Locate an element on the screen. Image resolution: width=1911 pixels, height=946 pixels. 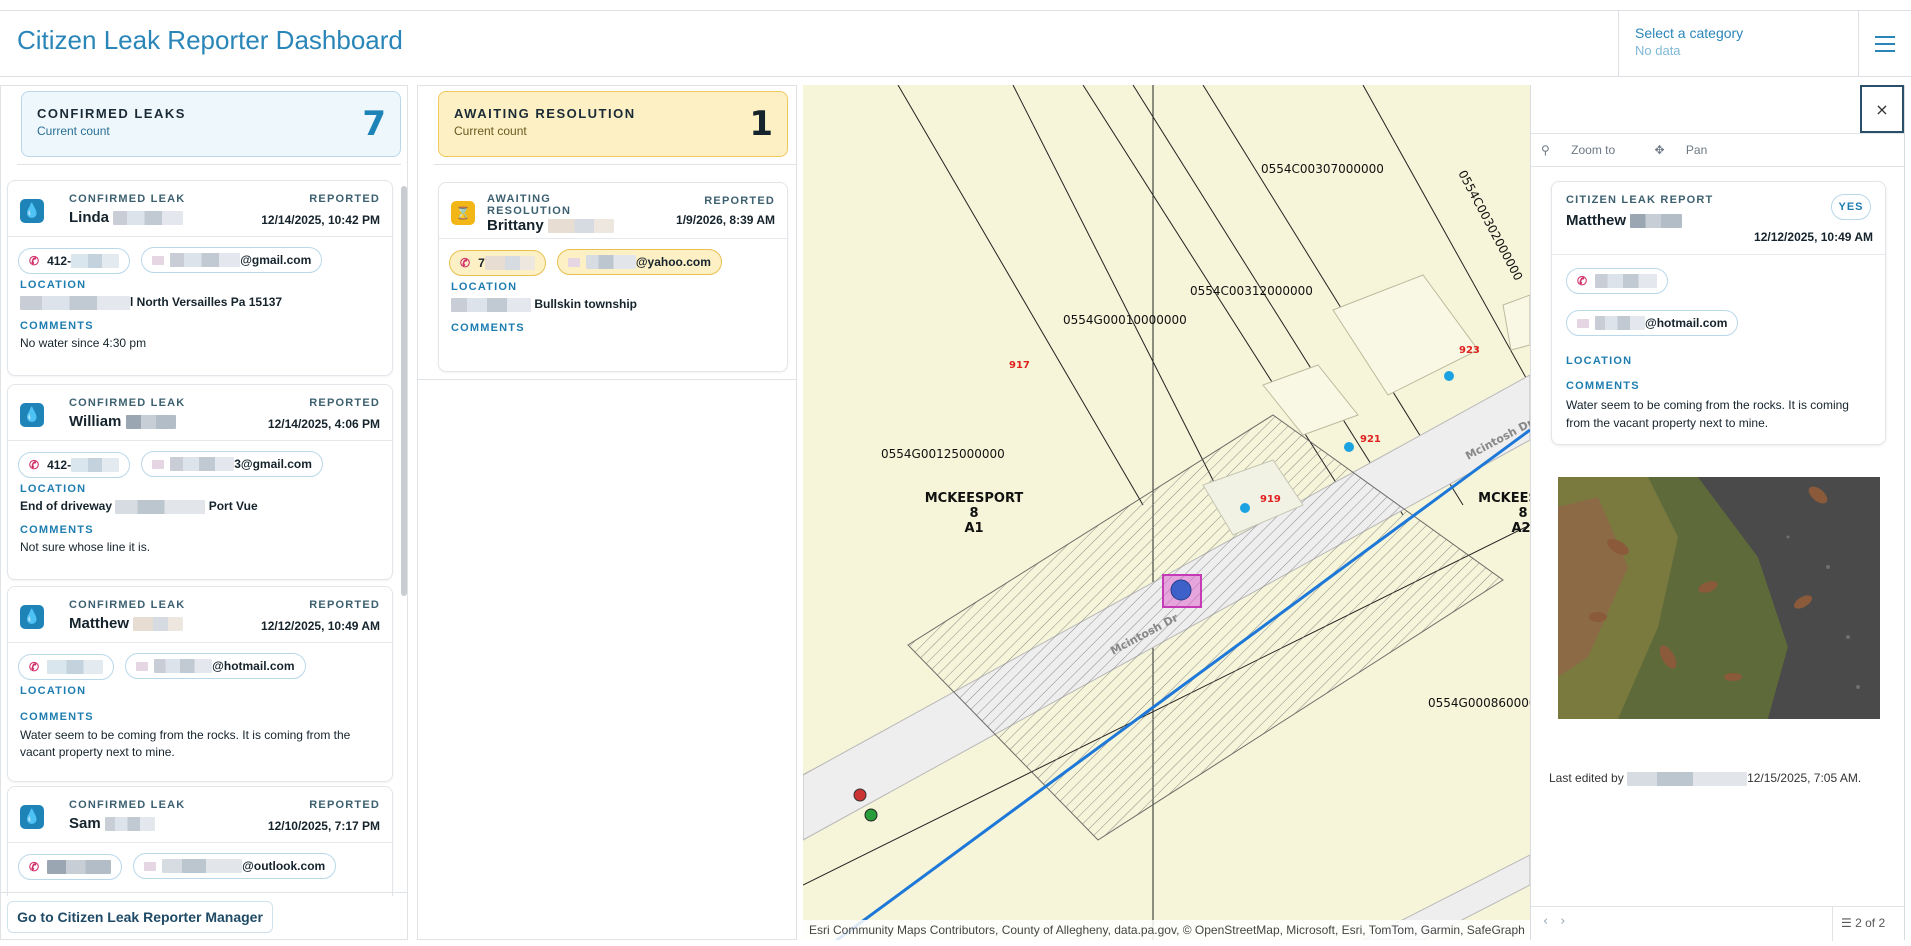
reporter-name: Brittany is located at coordinates (550, 225).